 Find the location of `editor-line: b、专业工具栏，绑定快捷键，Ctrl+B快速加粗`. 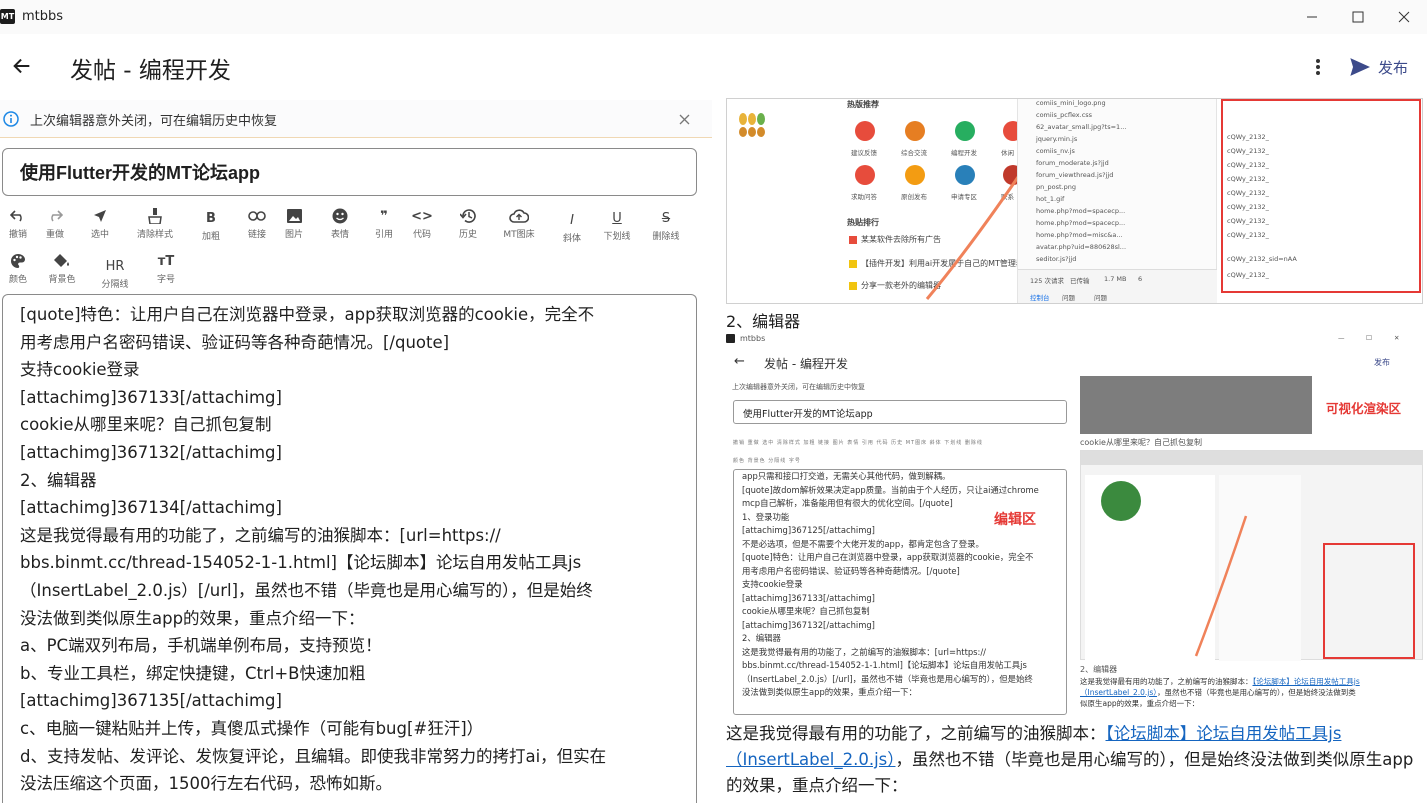

editor-line: b、专业工具栏，绑定快捷键，Ctrl+B快速加粗 is located at coordinates (193, 673).